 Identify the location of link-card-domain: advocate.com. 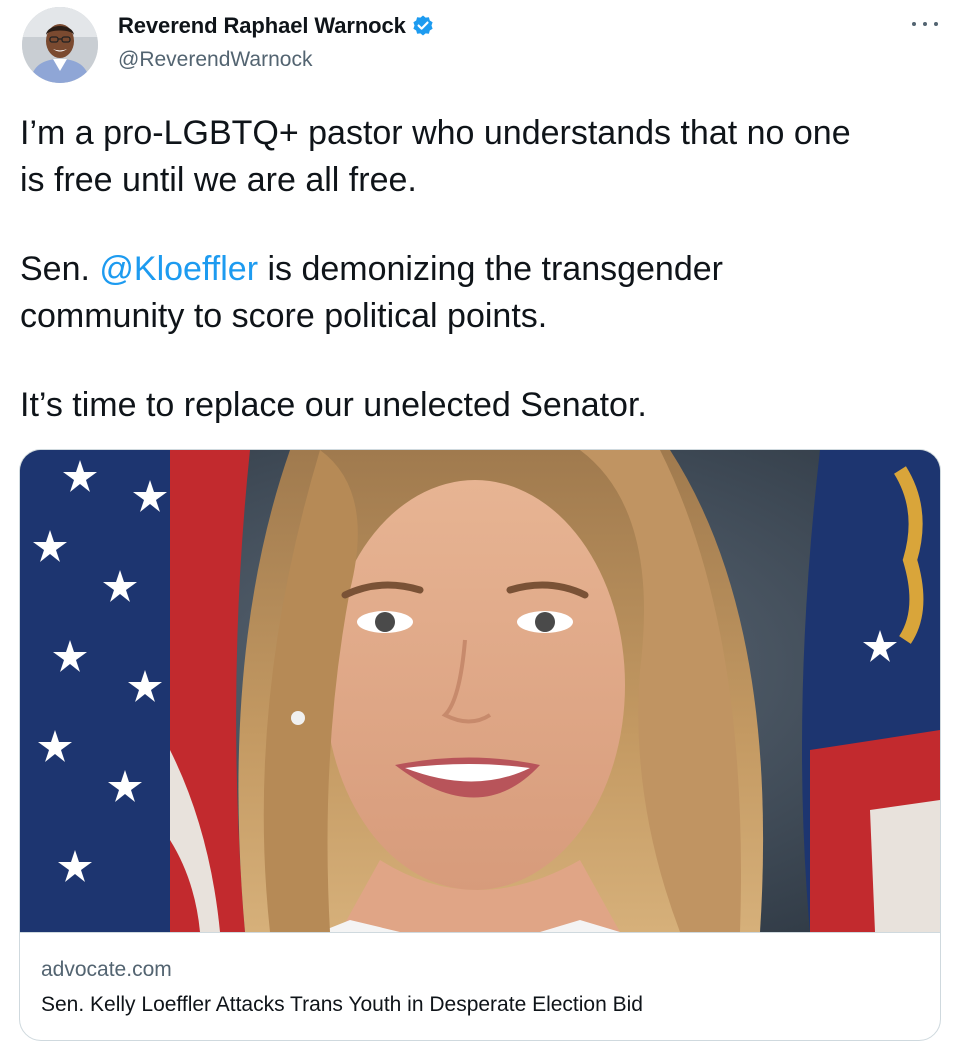
(106, 969).